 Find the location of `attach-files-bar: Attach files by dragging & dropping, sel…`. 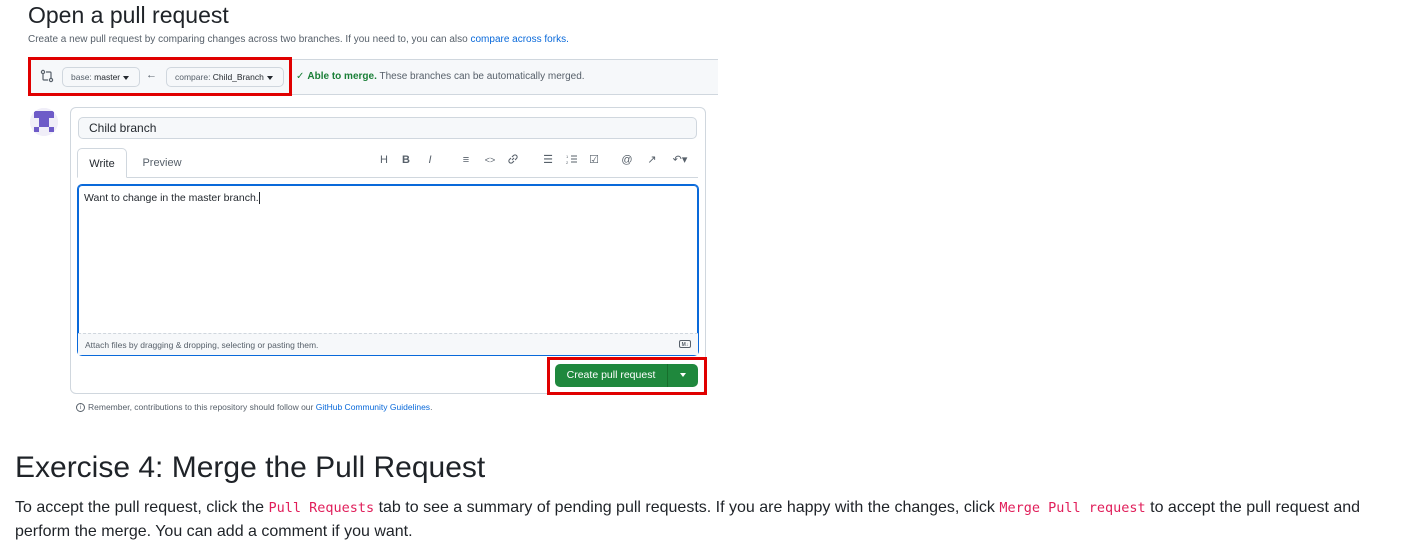

attach-files-bar: Attach files by dragging & dropping, sel… is located at coordinates (388, 344).